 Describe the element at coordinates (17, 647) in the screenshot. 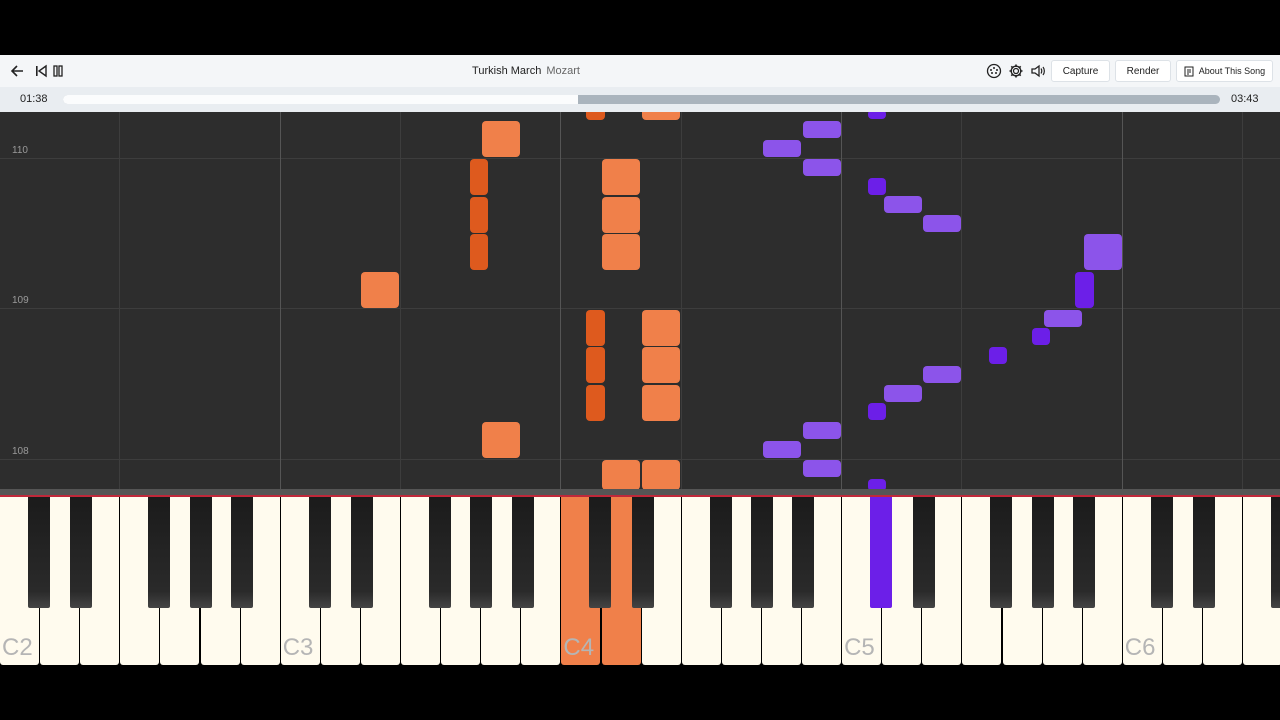

I see `octave-label: C2` at that location.